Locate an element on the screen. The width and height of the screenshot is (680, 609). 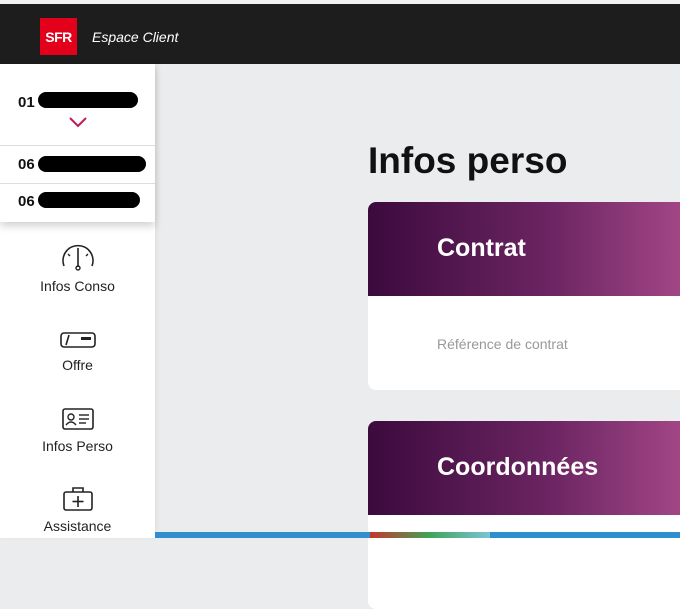
nav-item-offre: Offre is located at coordinates (77, 351).